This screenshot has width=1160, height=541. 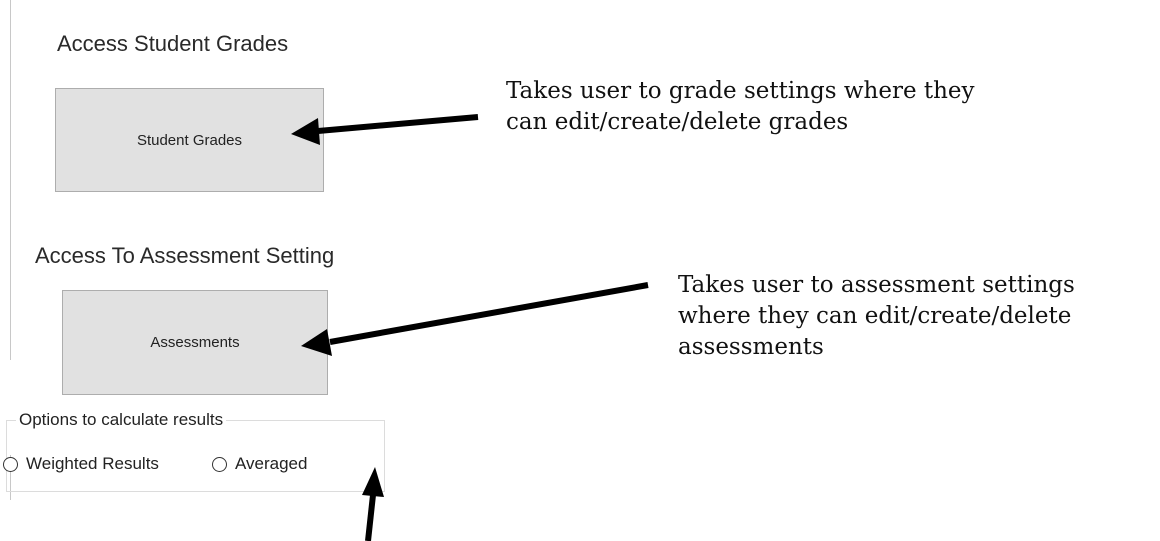 I want to click on assessment-section-label: Access To Assessment Setting, so click(x=185, y=255).